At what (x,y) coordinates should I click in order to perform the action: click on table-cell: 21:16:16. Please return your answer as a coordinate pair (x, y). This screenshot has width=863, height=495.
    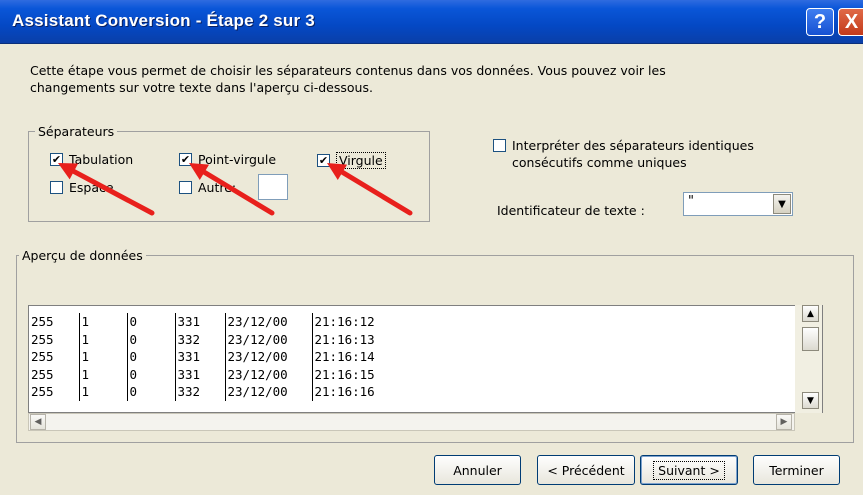
    Looking at the image, I should click on (371, 392).